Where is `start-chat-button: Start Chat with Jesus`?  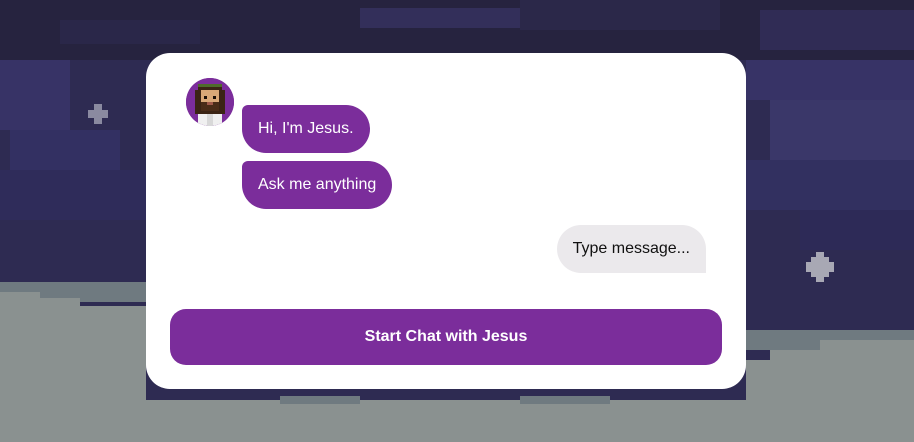 start-chat-button: Start Chat with Jesus is located at coordinates (446, 337).